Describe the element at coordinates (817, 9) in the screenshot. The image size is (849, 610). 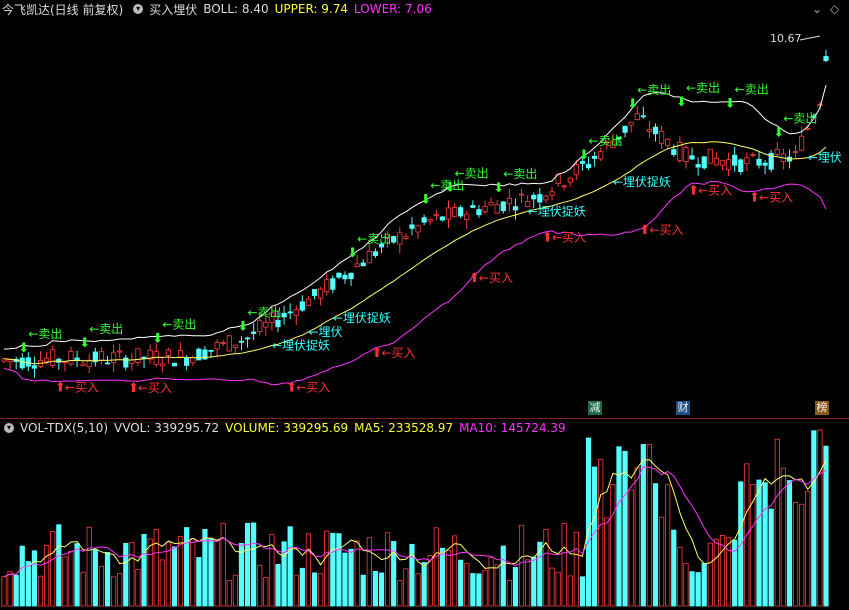
I see `chevron-down-icon: ⌄` at that location.